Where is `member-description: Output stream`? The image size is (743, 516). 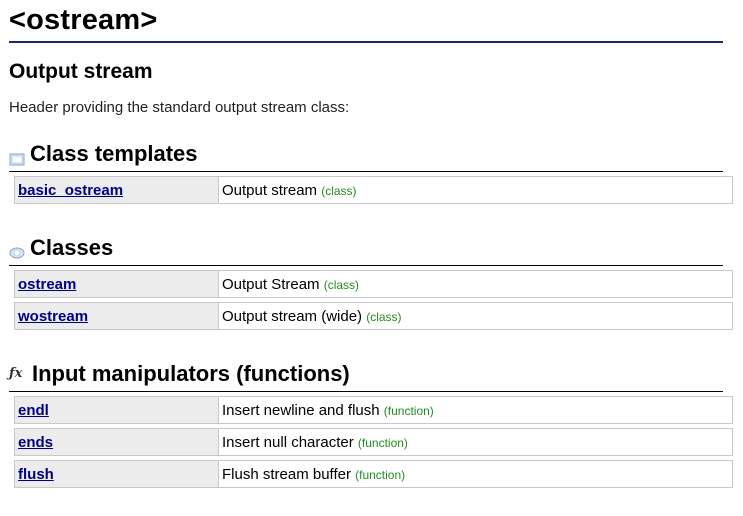
member-description: Output stream is located at coordinates (270, 190).